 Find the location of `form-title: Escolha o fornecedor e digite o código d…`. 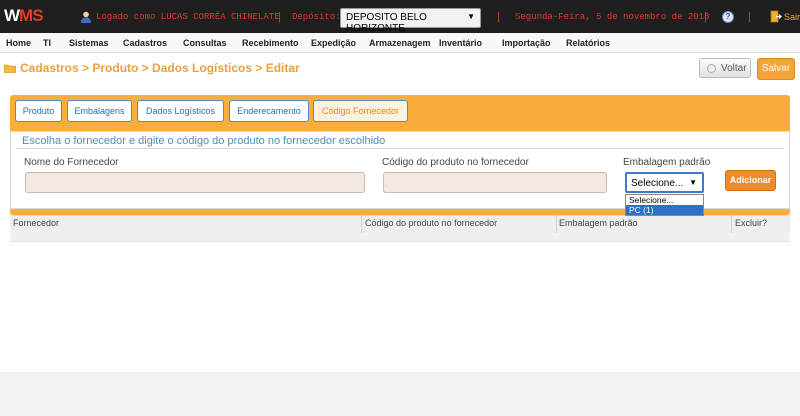

form-title: Escolha o fornecedor e digite o código d… is located at coordinates (204, 141).